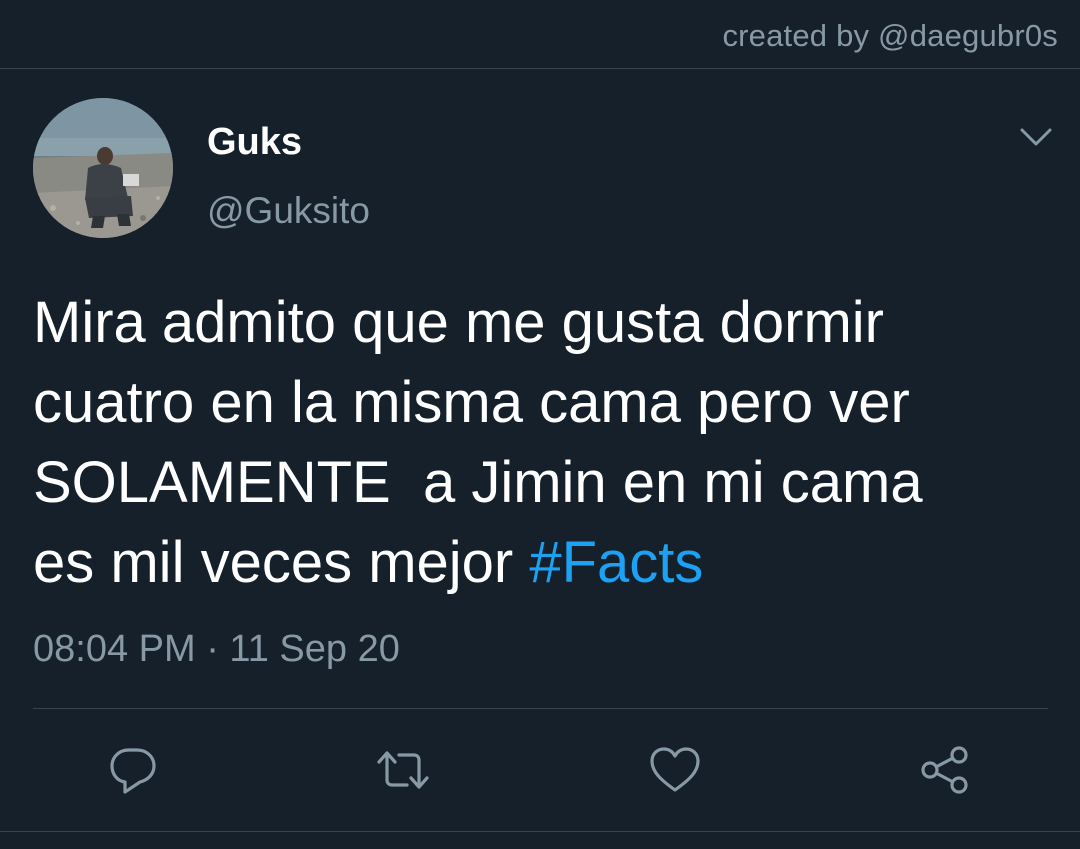 The width and height of the screenshot is (1080, 849). Describe the element at coordinates (288, 211) in the screenshot. I see `user-handle: @Guksito` at that location.